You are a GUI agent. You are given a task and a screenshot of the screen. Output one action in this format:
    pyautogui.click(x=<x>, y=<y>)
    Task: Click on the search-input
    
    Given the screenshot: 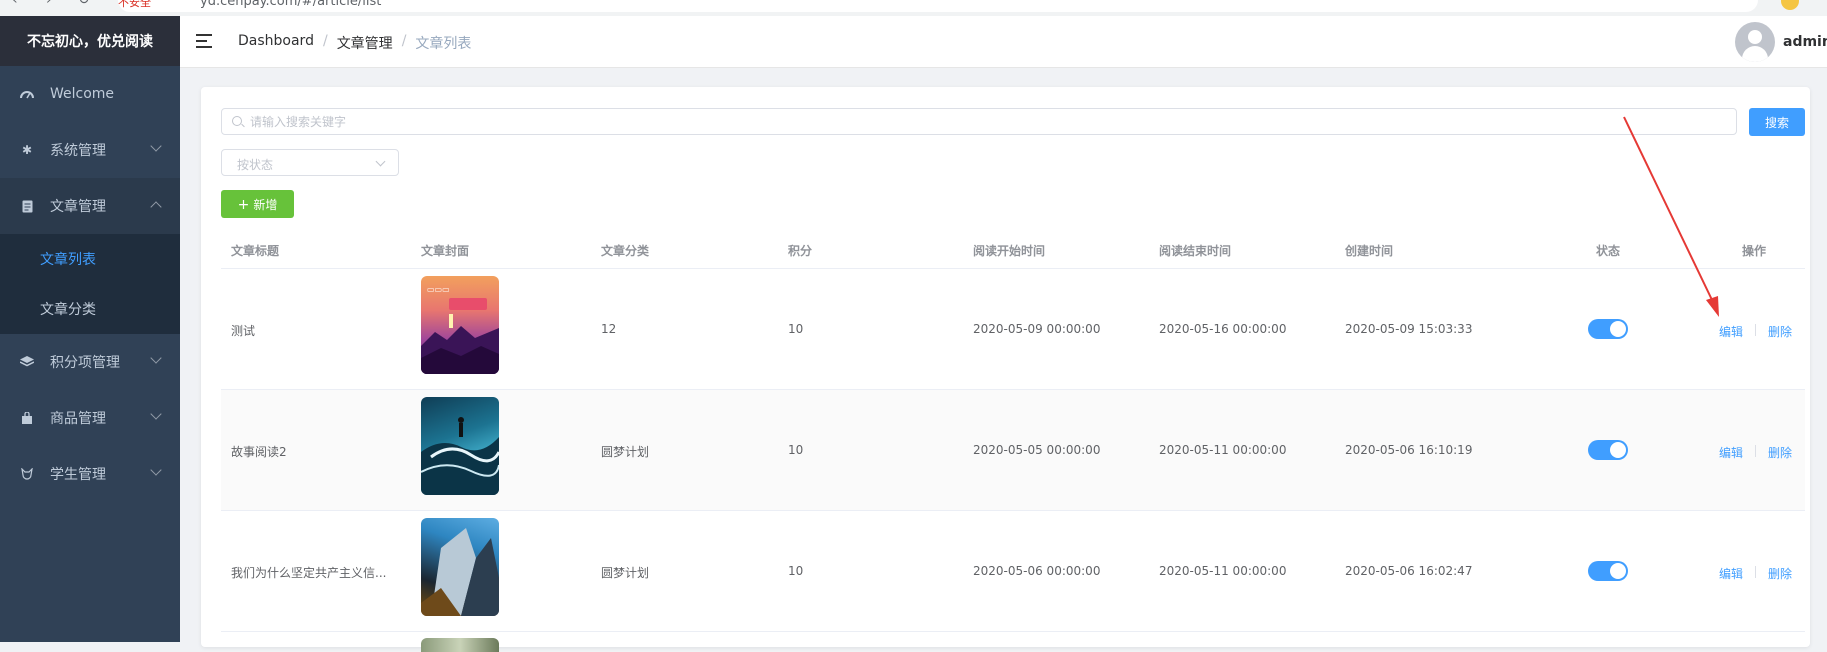 What is the action you would take?
    pyautogui.click(x=990, y=121)
    